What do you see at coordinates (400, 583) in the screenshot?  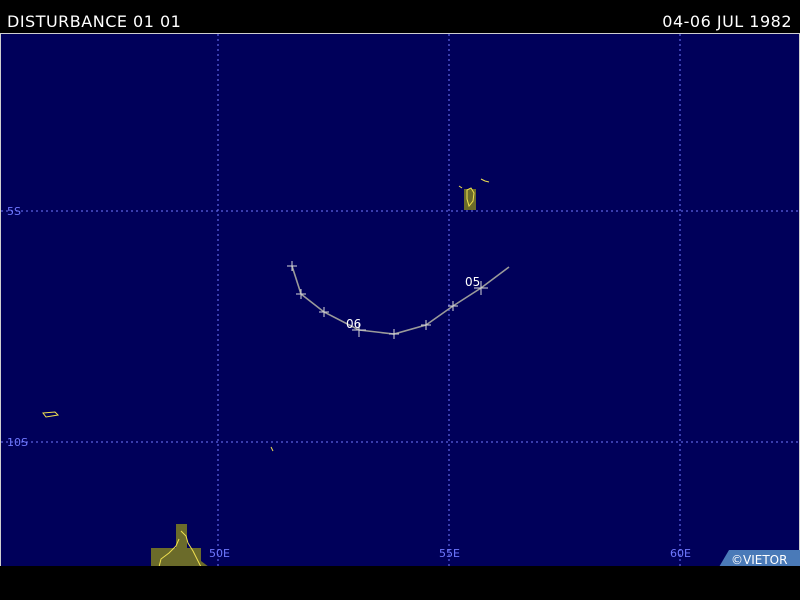 I see `footer-bar` at bounding box center [400, 583].